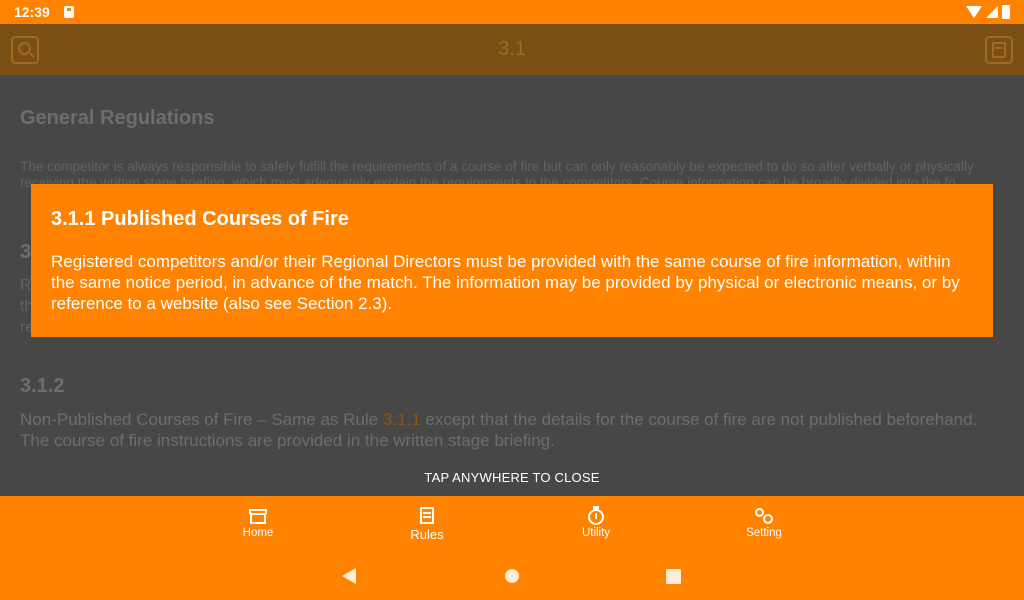  Describe the element at coordinates (764, 516) in the screenshot. I see `gears-icon` at that location.